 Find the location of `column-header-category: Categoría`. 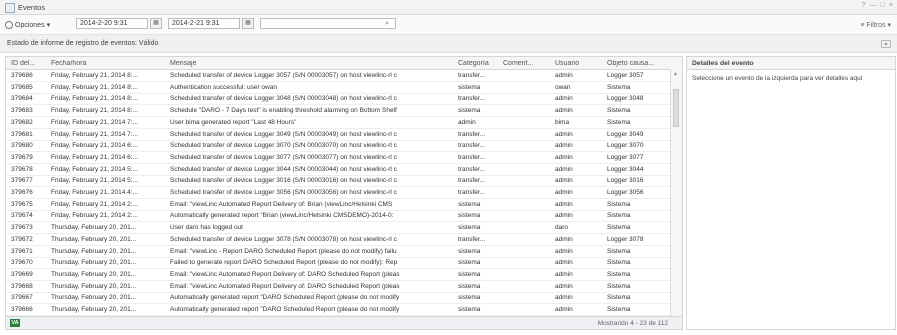

column-header-category: Categoría is located at coordinates (480, 63).